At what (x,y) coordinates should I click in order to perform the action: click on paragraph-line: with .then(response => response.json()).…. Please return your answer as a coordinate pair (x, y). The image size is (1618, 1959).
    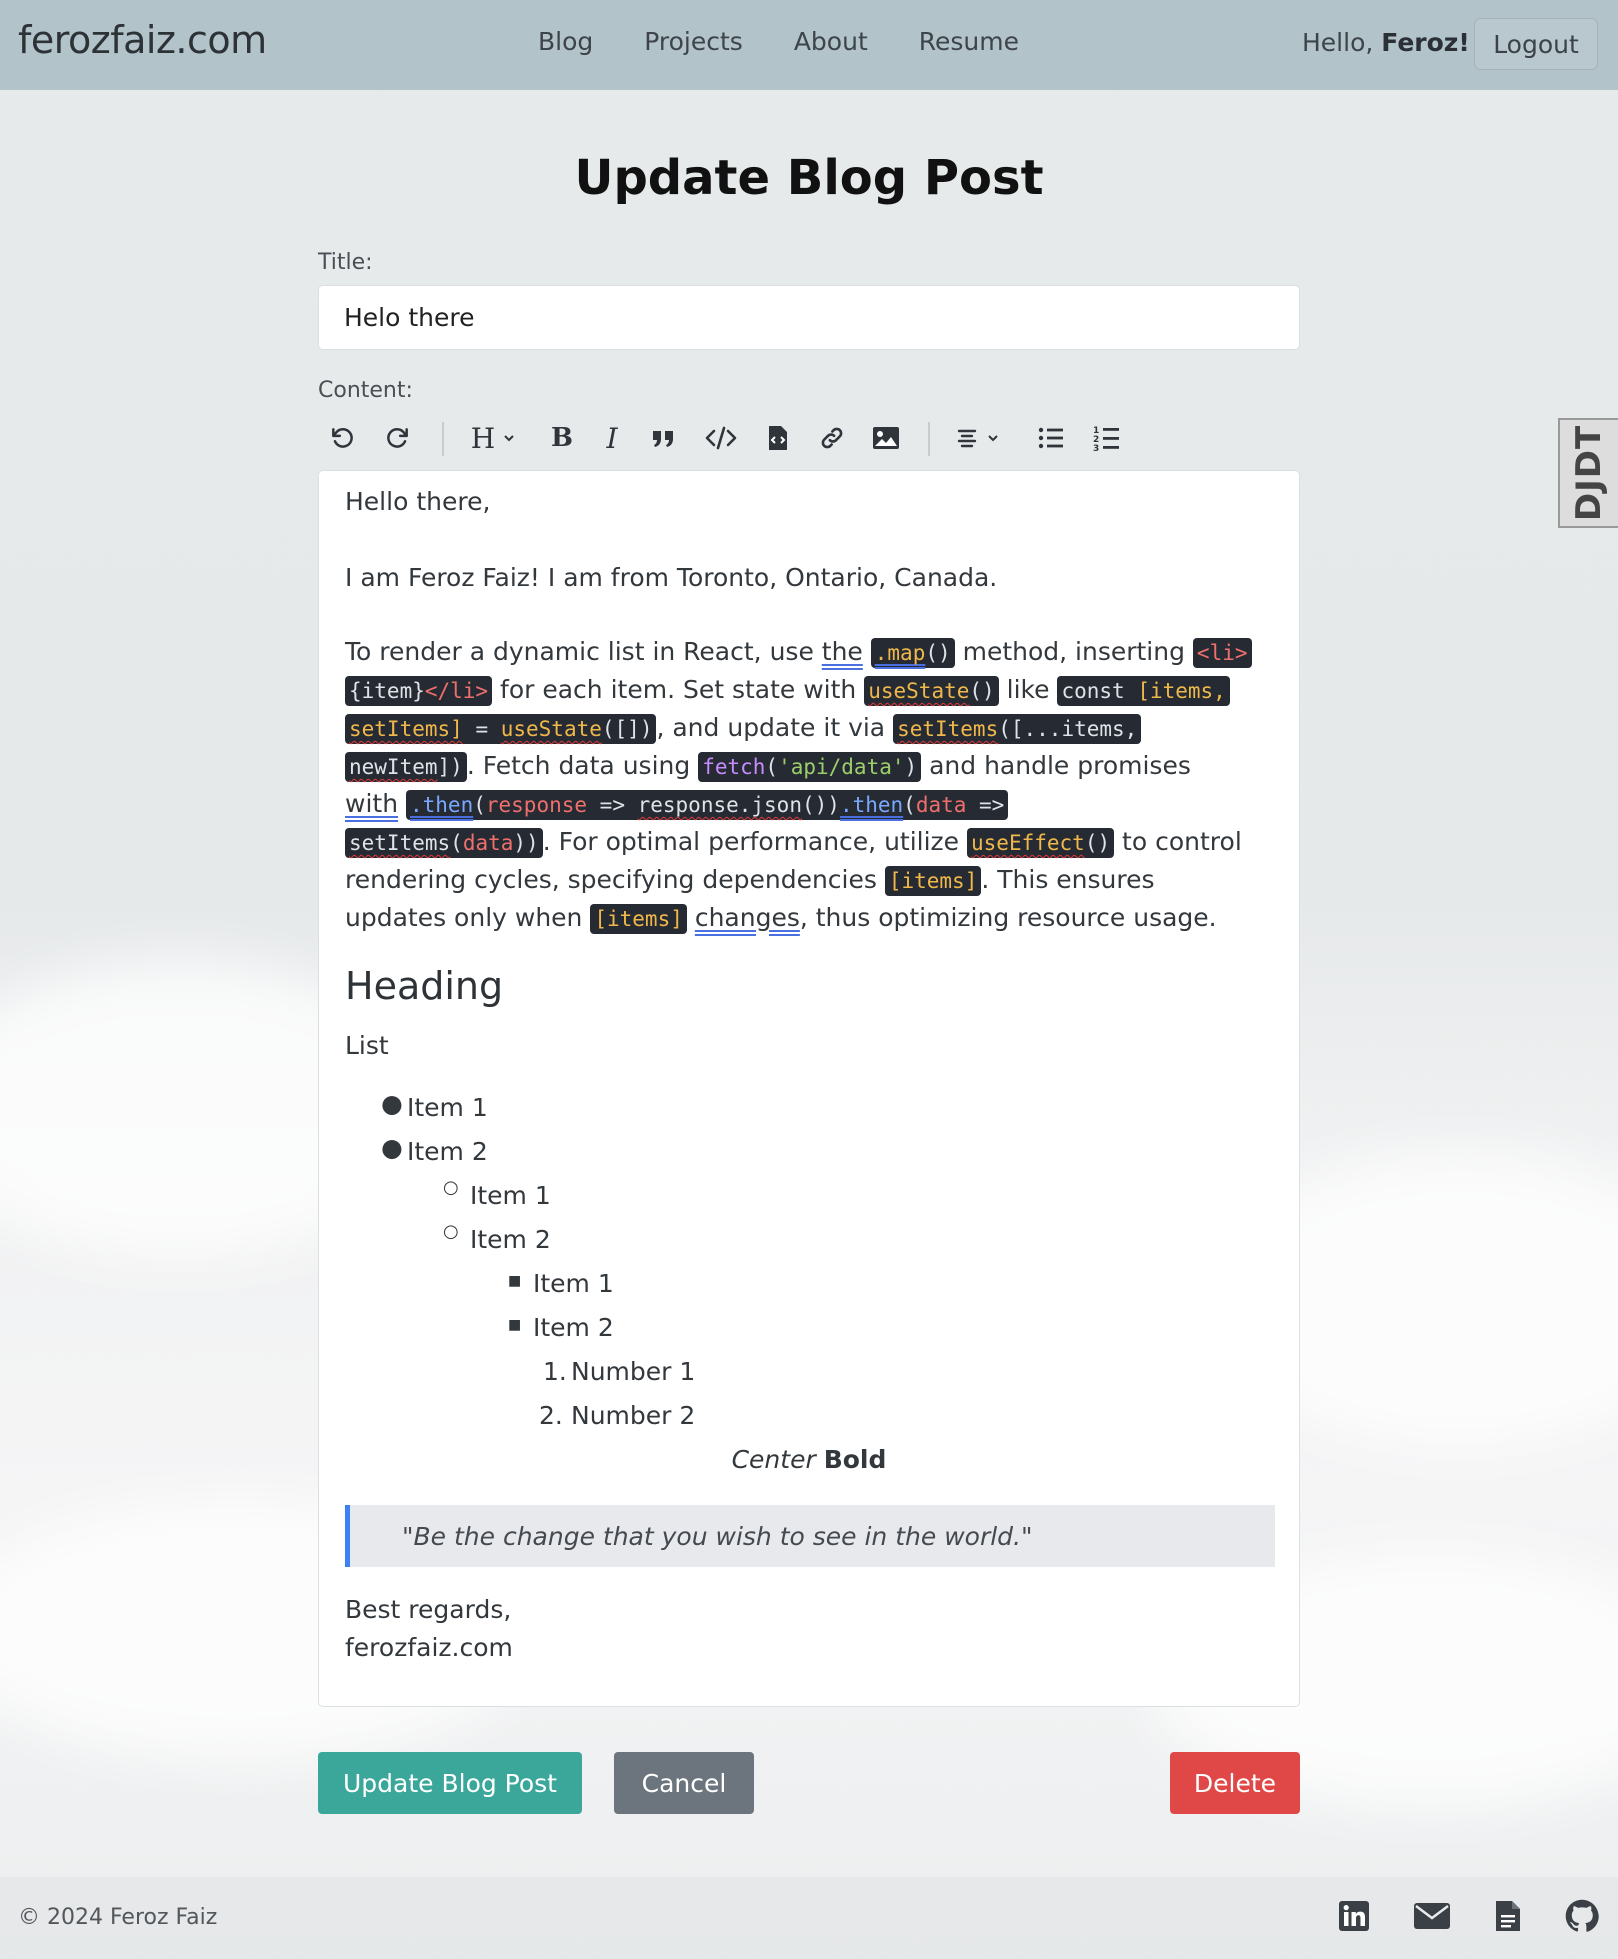
    Looking at the image, I should click on (677, 804).